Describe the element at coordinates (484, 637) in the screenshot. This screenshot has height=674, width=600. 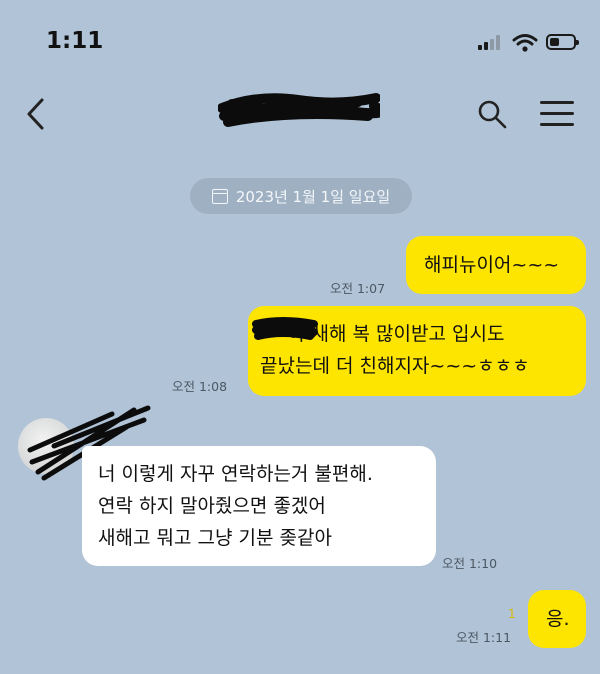
I see `message-timestamp: 오전 1:11` at that location.